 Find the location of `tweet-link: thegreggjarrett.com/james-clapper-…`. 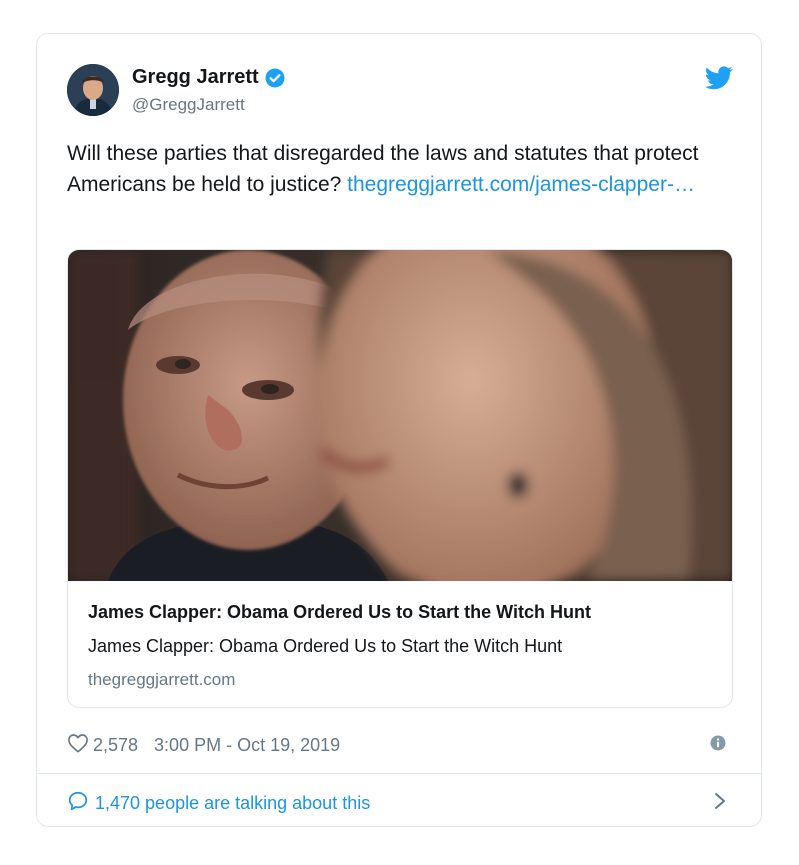

tweet-link: thegreggjarrett.com/james-clapper-… is located at coordinates (521, 184).